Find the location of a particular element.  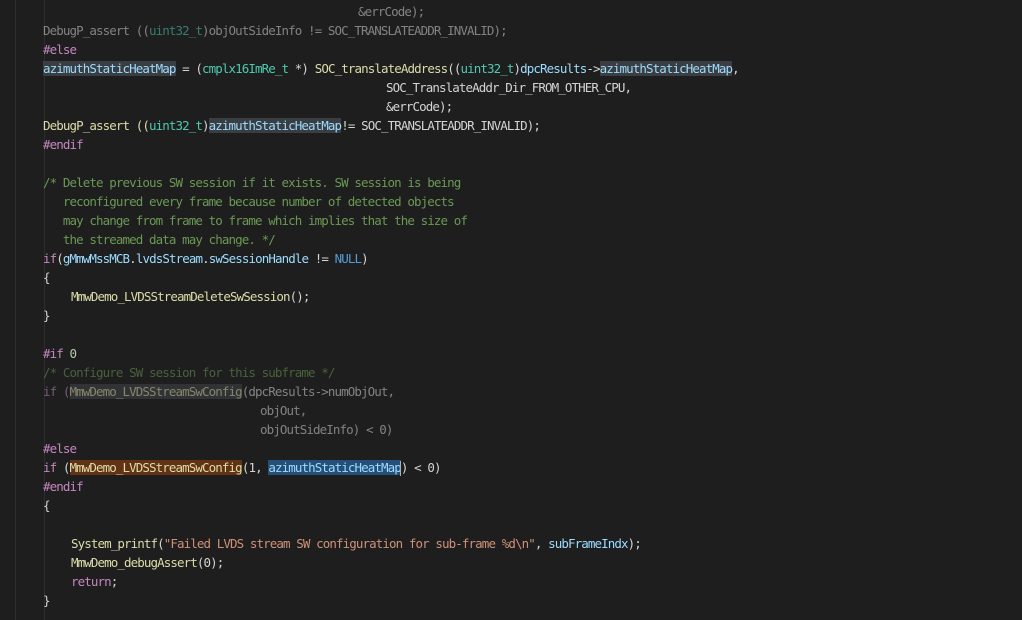

code-token: MmwDemo_LVDSStreamDeleteSwSession is located at coordinates (181, 296).